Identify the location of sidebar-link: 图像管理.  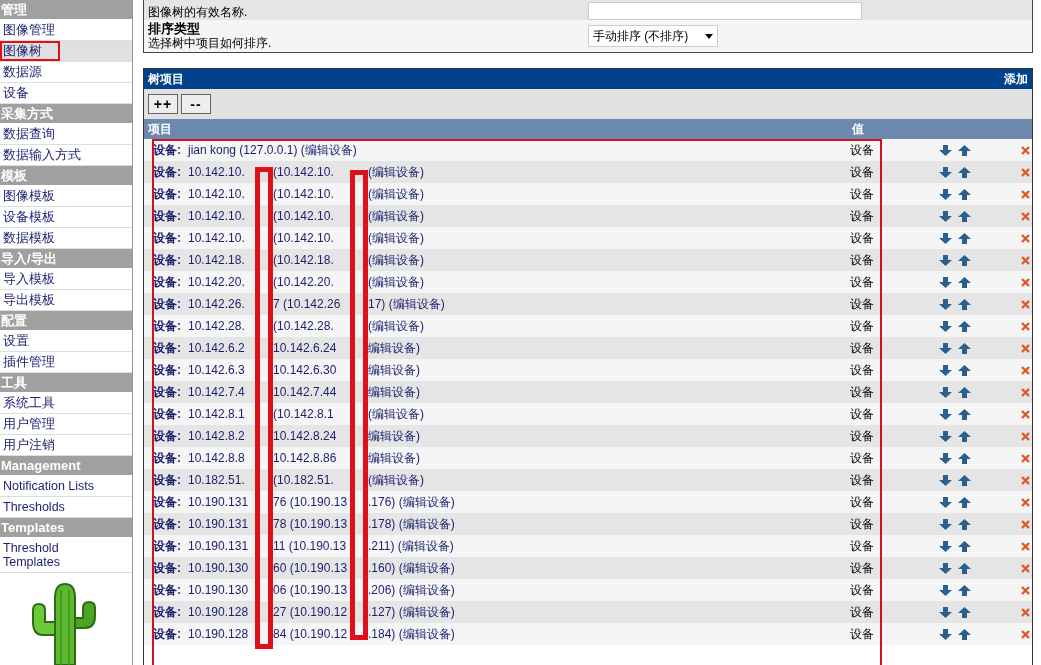
(29, 30).